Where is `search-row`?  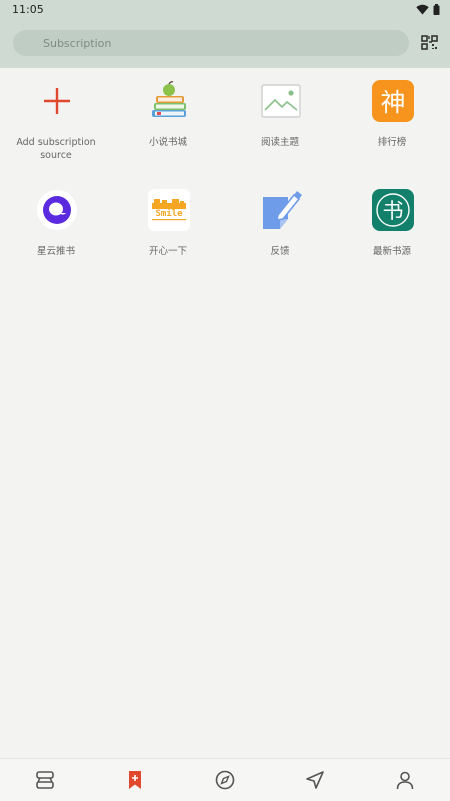 search-row is located at coordinates (225, 43).